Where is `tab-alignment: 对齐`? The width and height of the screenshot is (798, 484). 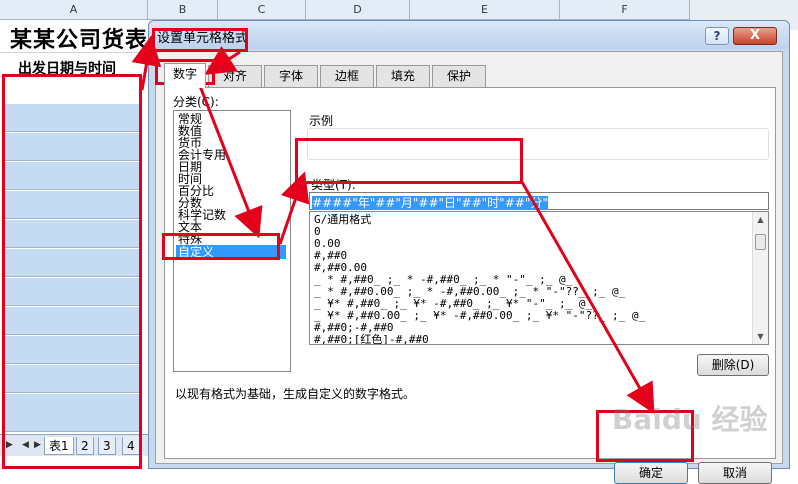 tab-alignment: 对齐 is located at coordinates (235, 76).